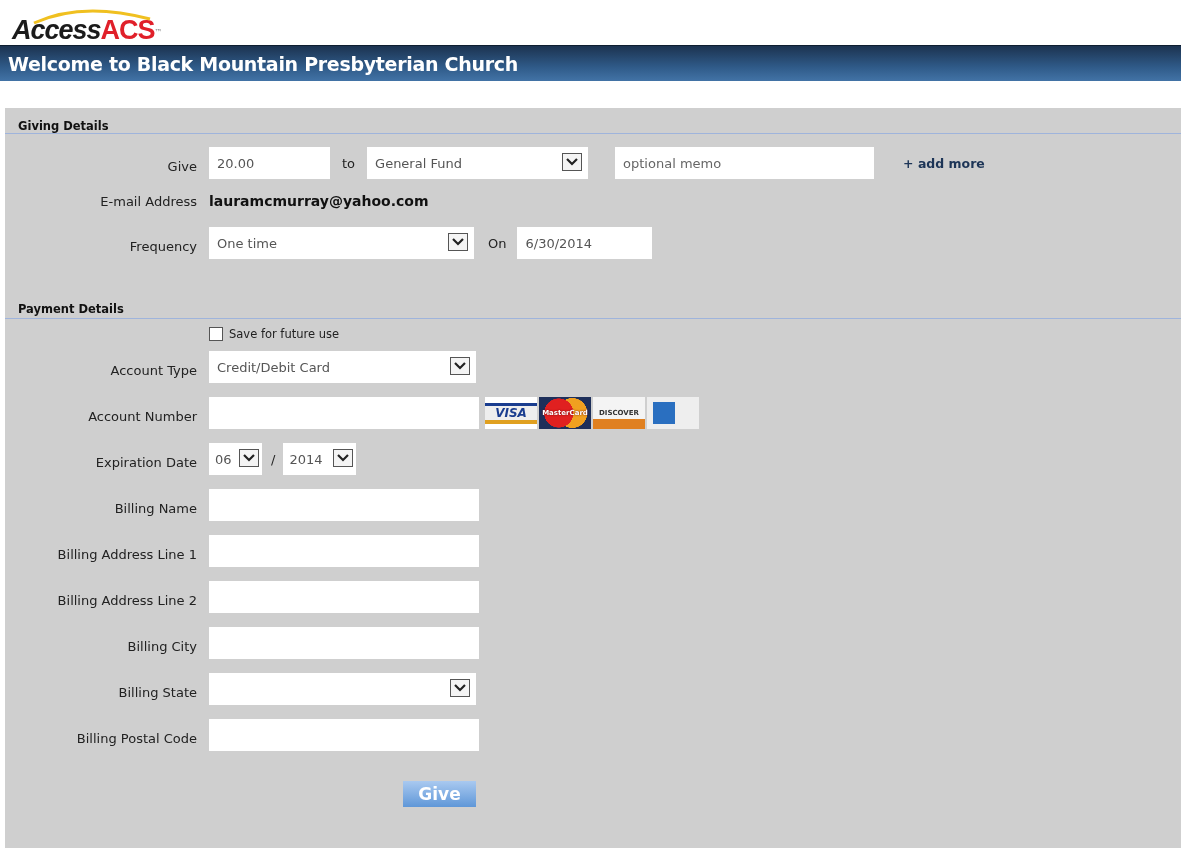 The width and height of the screenshot is (1181, 848). Describe the element at coordinates (349, 163) in the screenshot. I see `to-label: to` at that location.